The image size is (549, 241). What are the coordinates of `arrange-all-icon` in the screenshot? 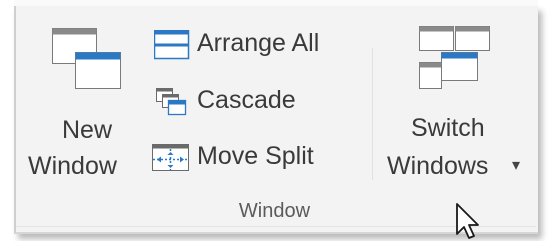 It's located at (172, 45).